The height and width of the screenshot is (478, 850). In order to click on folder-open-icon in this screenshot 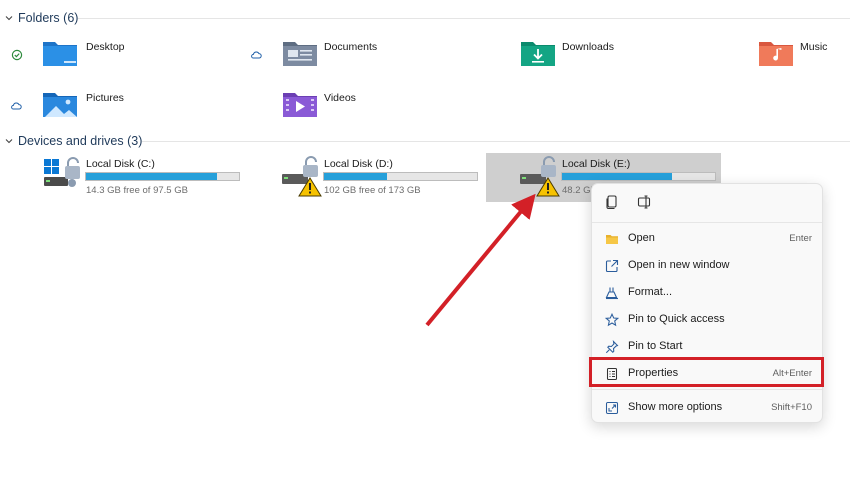, I will do `click(612, 239)`.